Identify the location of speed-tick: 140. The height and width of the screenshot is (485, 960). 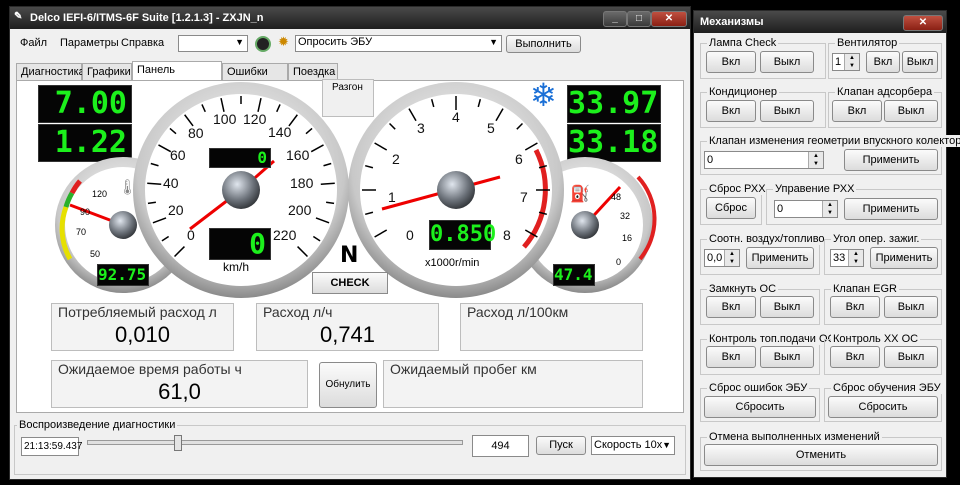
(280, 132).